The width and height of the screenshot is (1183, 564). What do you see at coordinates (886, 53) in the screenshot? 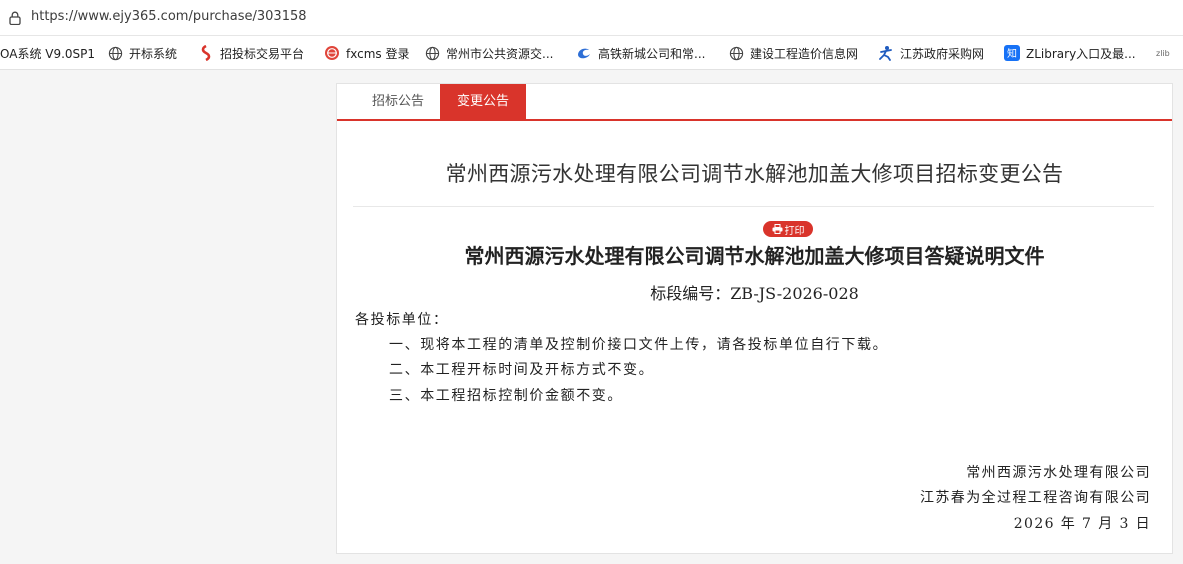
I see `blue-figure-icon` at bounding box center [886, 53].